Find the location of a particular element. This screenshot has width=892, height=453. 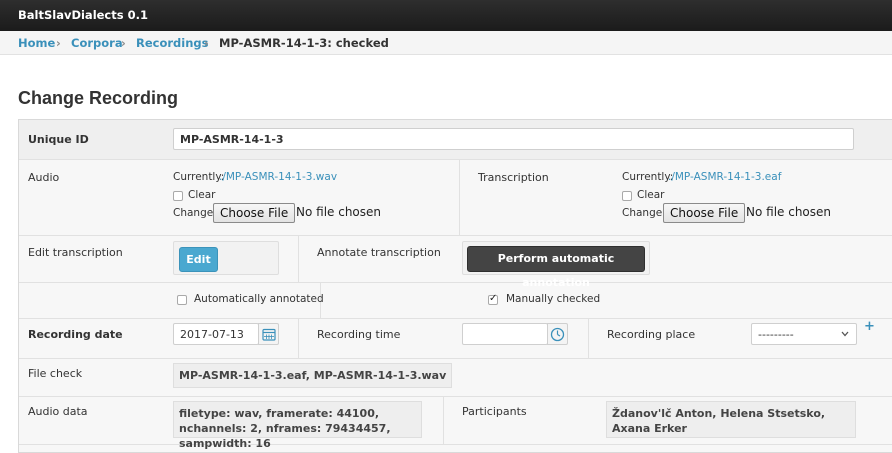

recording-place-selected: --------- is located at coordinates (776, 334).